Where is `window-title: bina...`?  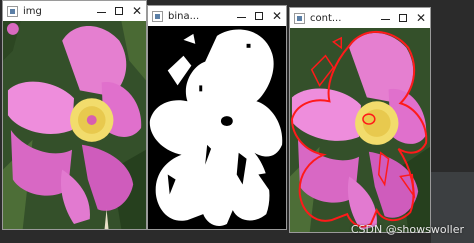
window-title: bina... is located at coordinates (184, 16).